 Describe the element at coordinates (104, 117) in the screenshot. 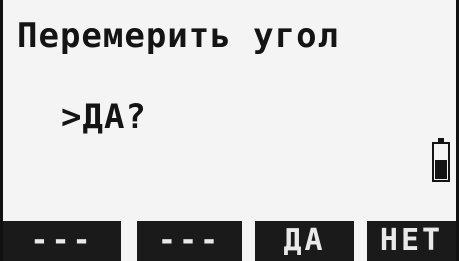

I see `confirm-prompt: >ДА?` at that location.